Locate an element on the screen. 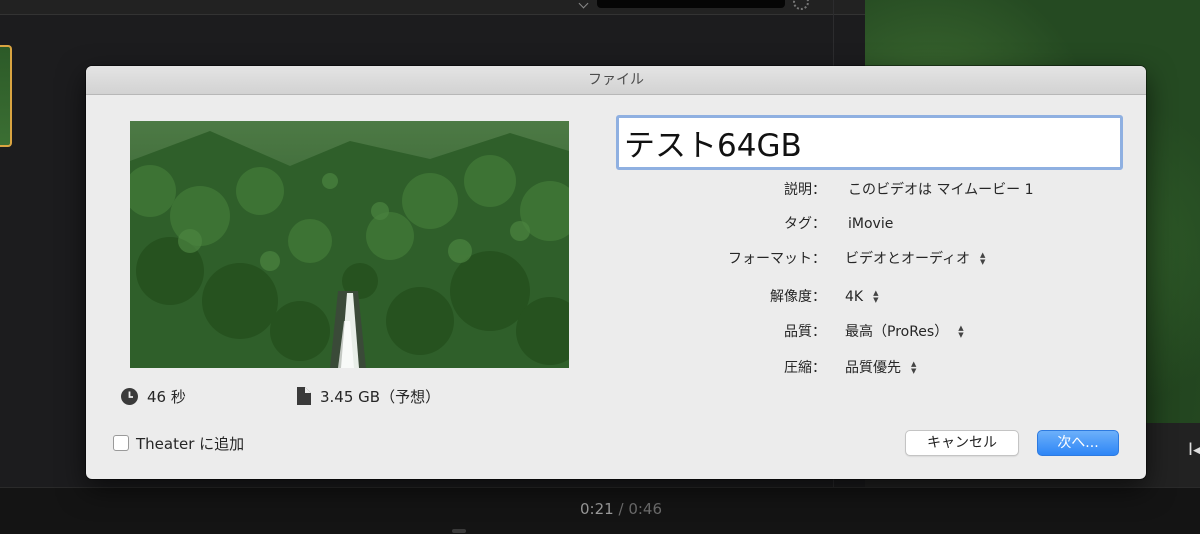 The image size is (1200, 534). title-input is located at coordinates (869, 142).